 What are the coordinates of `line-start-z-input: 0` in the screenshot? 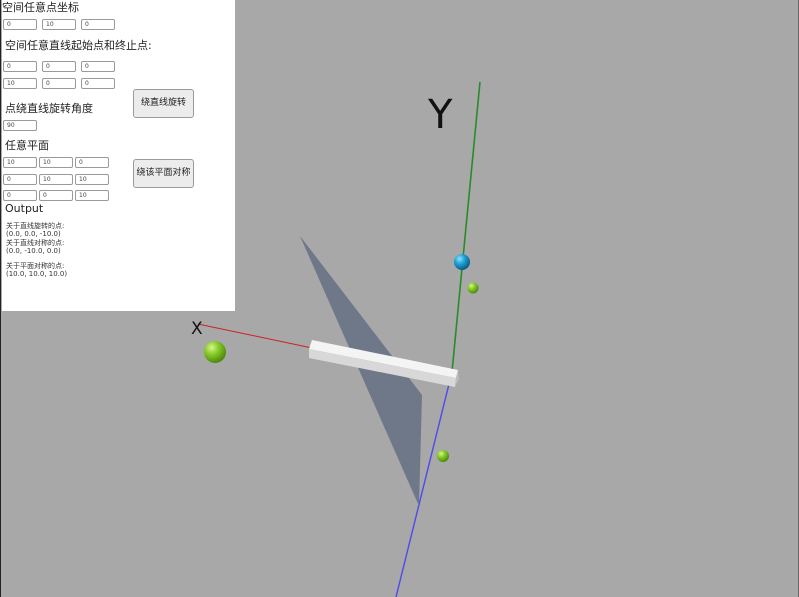 It's located at (98, 66).